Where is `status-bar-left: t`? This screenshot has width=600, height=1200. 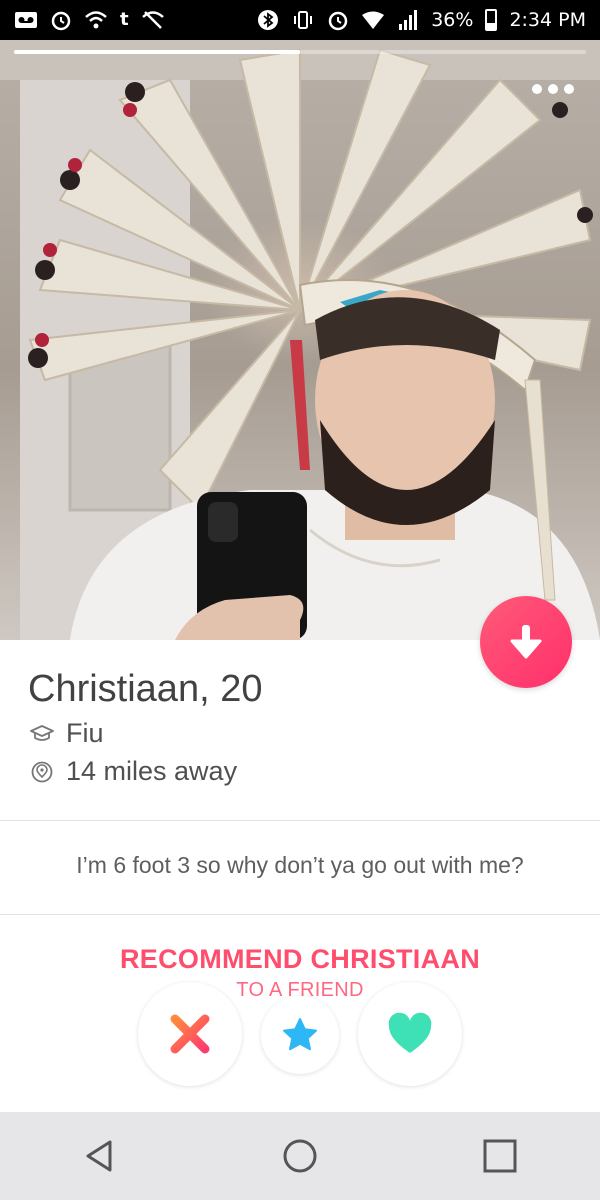
status-bar-left: t is located at coordinates (89, 20).